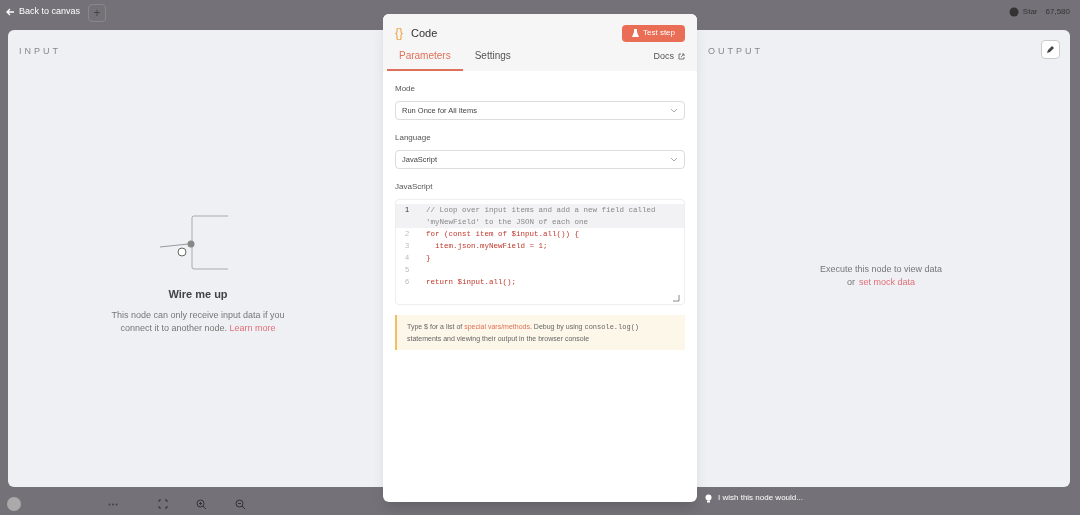 This screenshot has width=1080, height=515. Describe the element at coordinates (850, 282) in the screenshot. I see `or-text: or` at that location.